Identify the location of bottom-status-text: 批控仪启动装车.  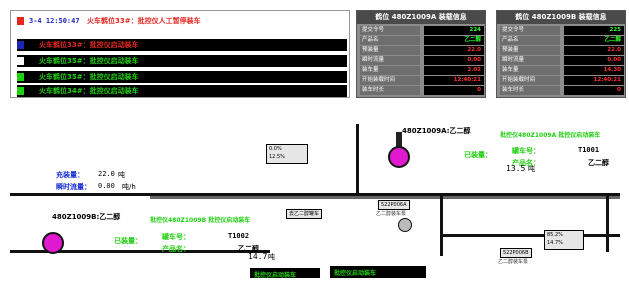
(355, 273).